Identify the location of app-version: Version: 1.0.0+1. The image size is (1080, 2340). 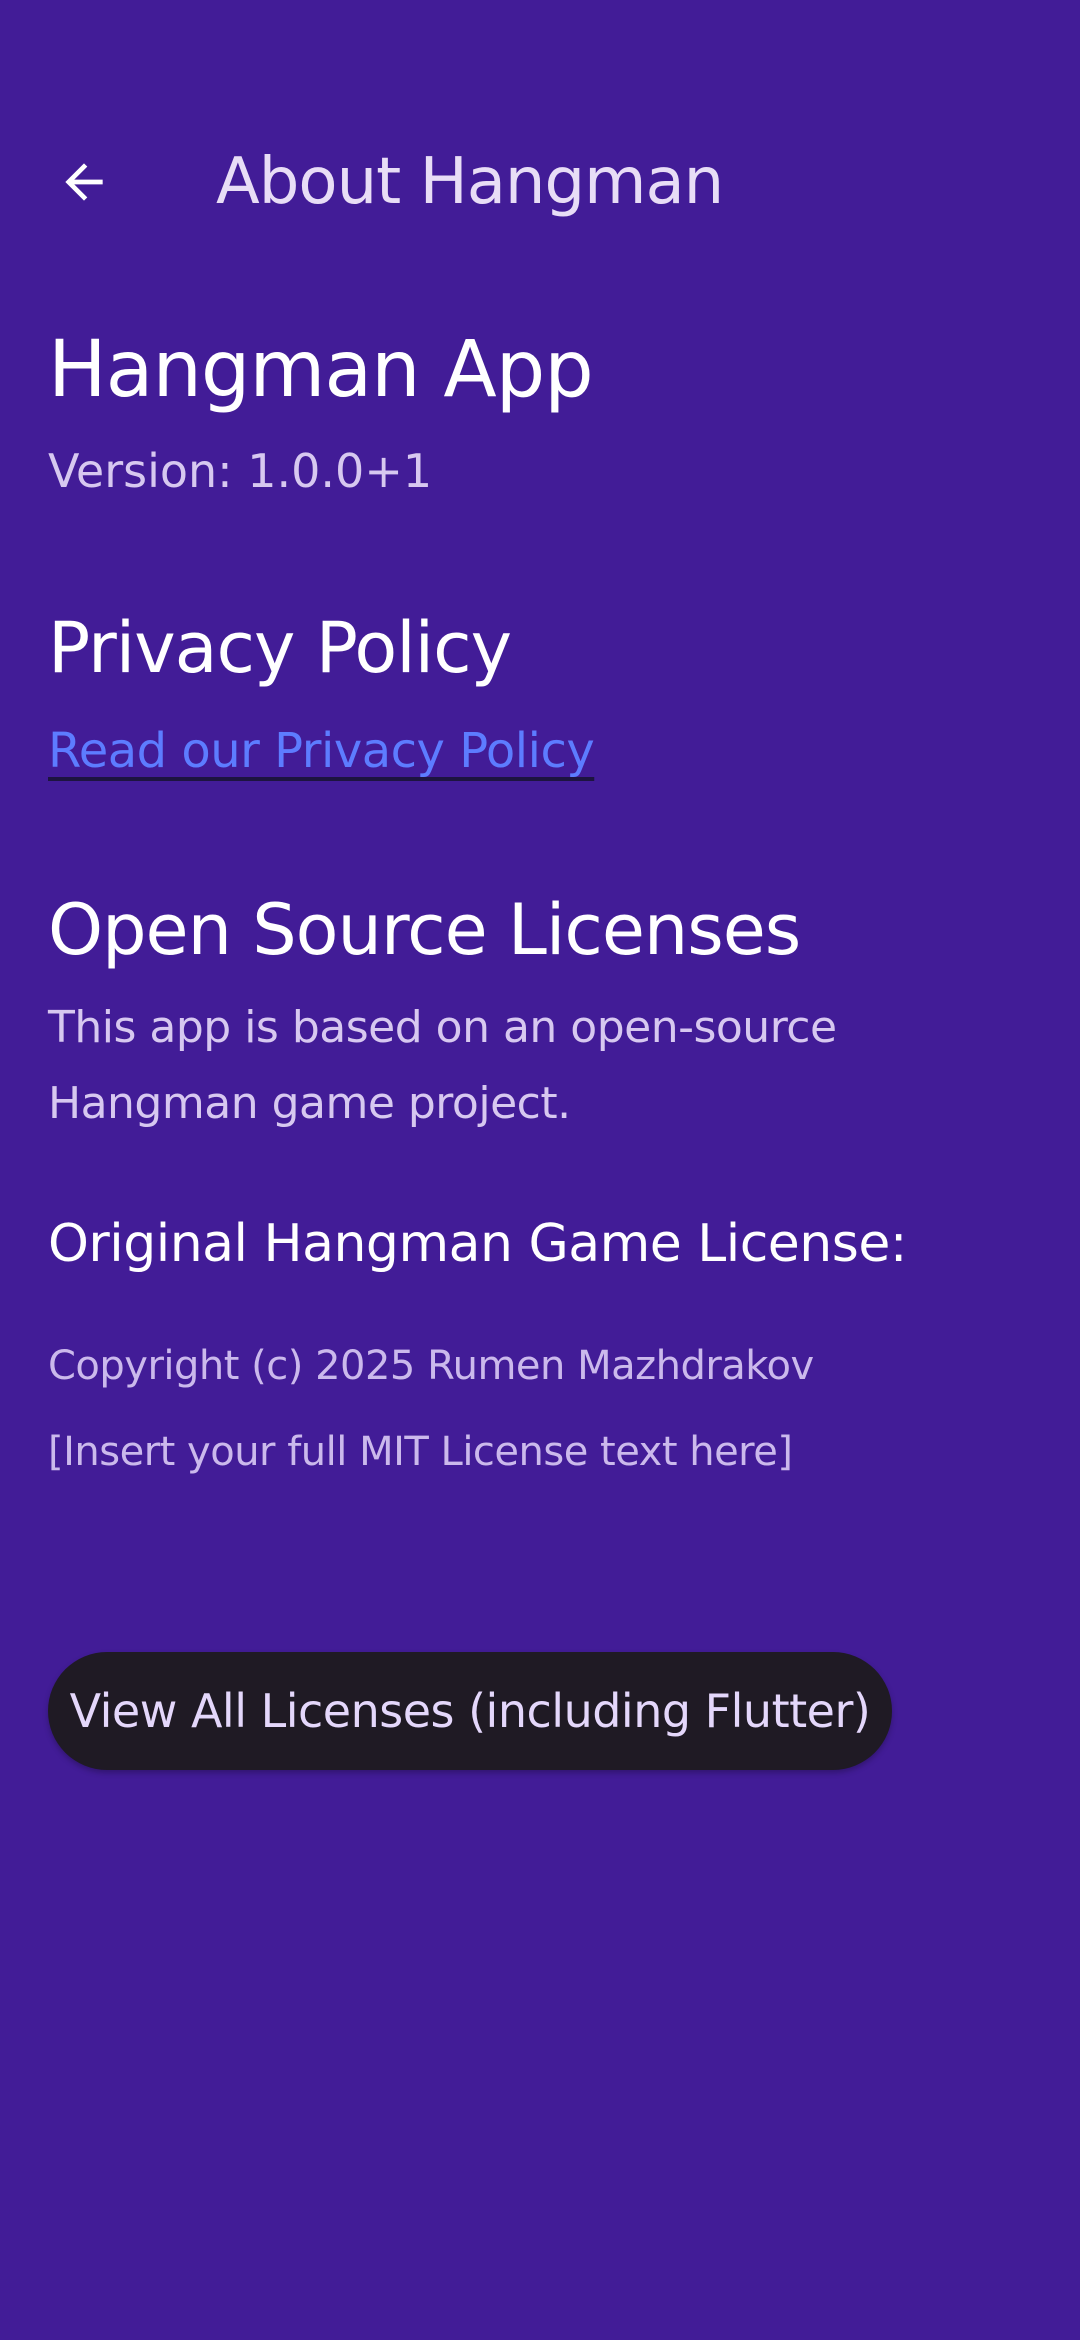
(240, 471).